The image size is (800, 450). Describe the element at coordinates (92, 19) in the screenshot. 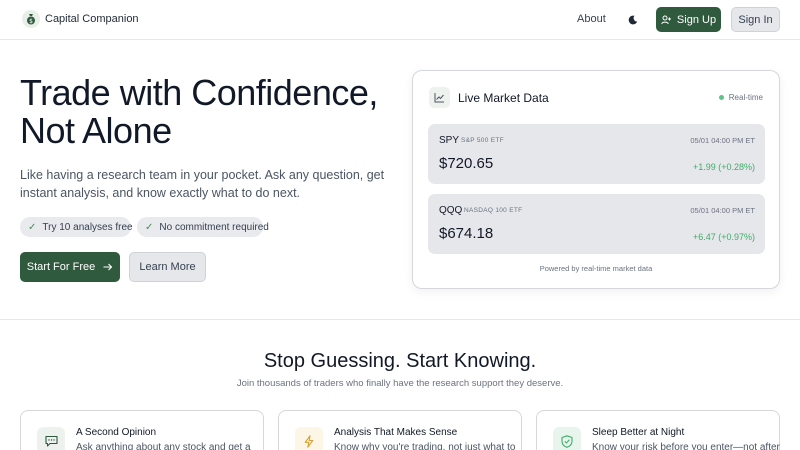

I see `brand-name: Capital Companion` at that location.